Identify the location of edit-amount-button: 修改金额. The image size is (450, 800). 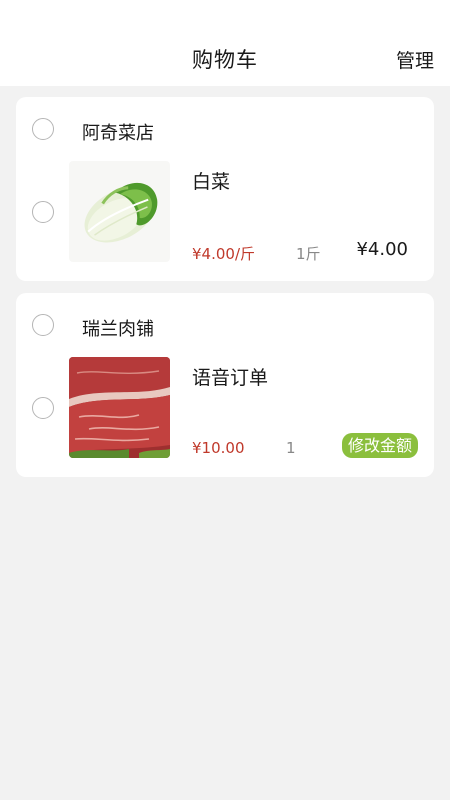
(379, 445).